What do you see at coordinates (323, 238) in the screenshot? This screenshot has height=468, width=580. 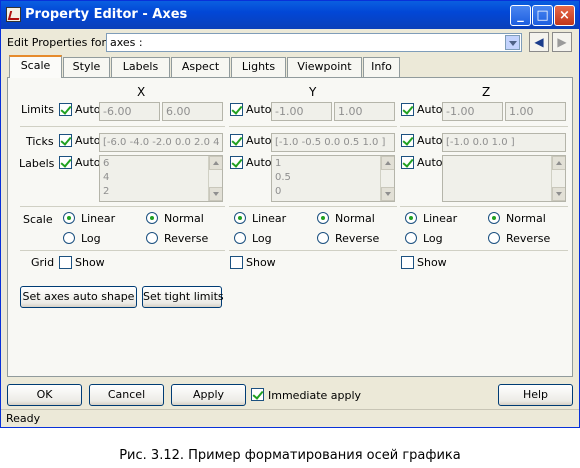 I see `radio-reverse-y` at bounding box center [323, 238].